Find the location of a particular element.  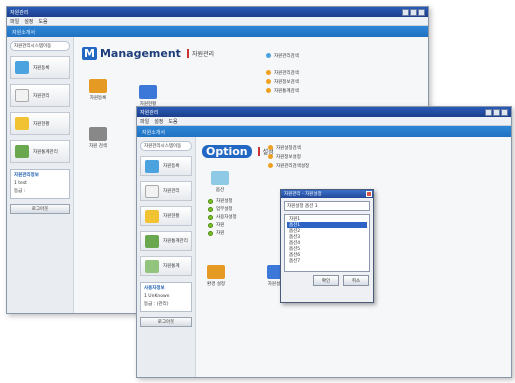

list-item: 자원정보설정 is located at coordinates (288, 156).